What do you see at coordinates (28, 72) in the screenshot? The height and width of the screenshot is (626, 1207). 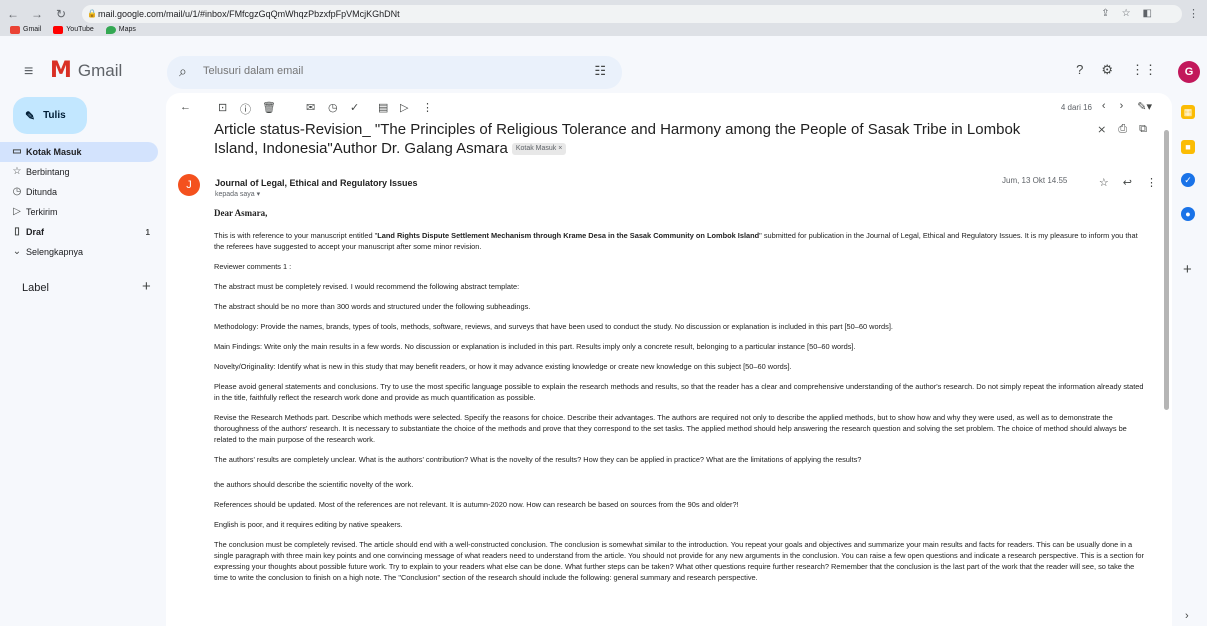 I see `main-menu-icon: ≡` at bounding box center [28, 72].